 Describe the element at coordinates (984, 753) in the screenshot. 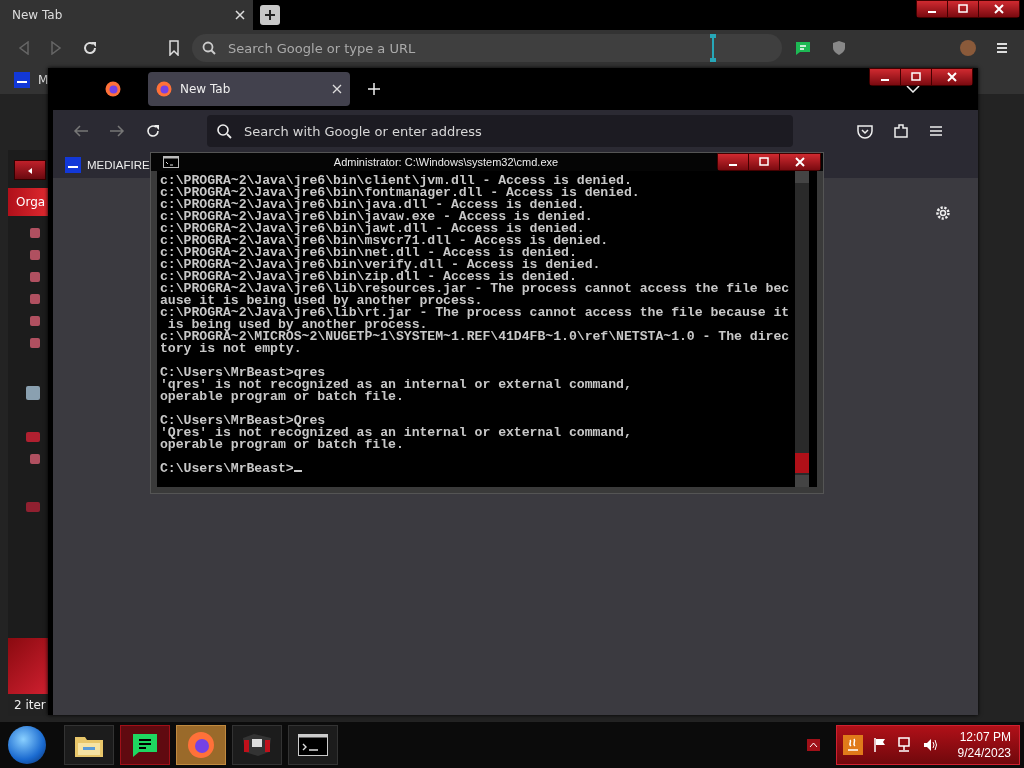

I see `clock-date: 9/24/2023` at that location.